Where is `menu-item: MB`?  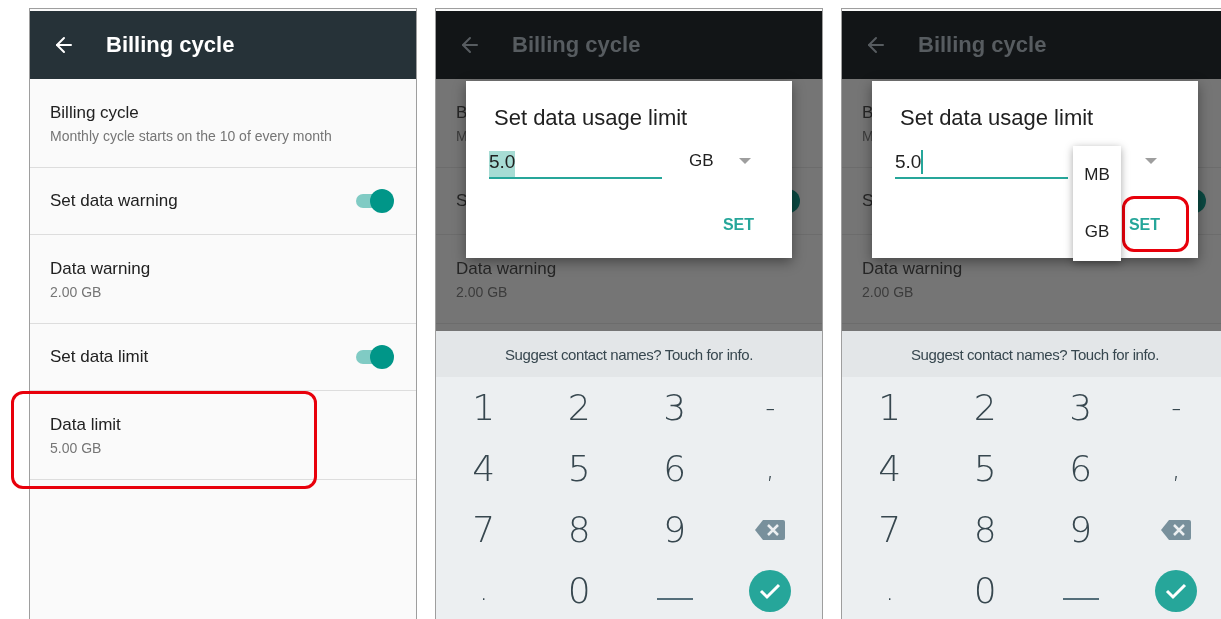 menu-item: MB is located at coordinates (1097, 174).